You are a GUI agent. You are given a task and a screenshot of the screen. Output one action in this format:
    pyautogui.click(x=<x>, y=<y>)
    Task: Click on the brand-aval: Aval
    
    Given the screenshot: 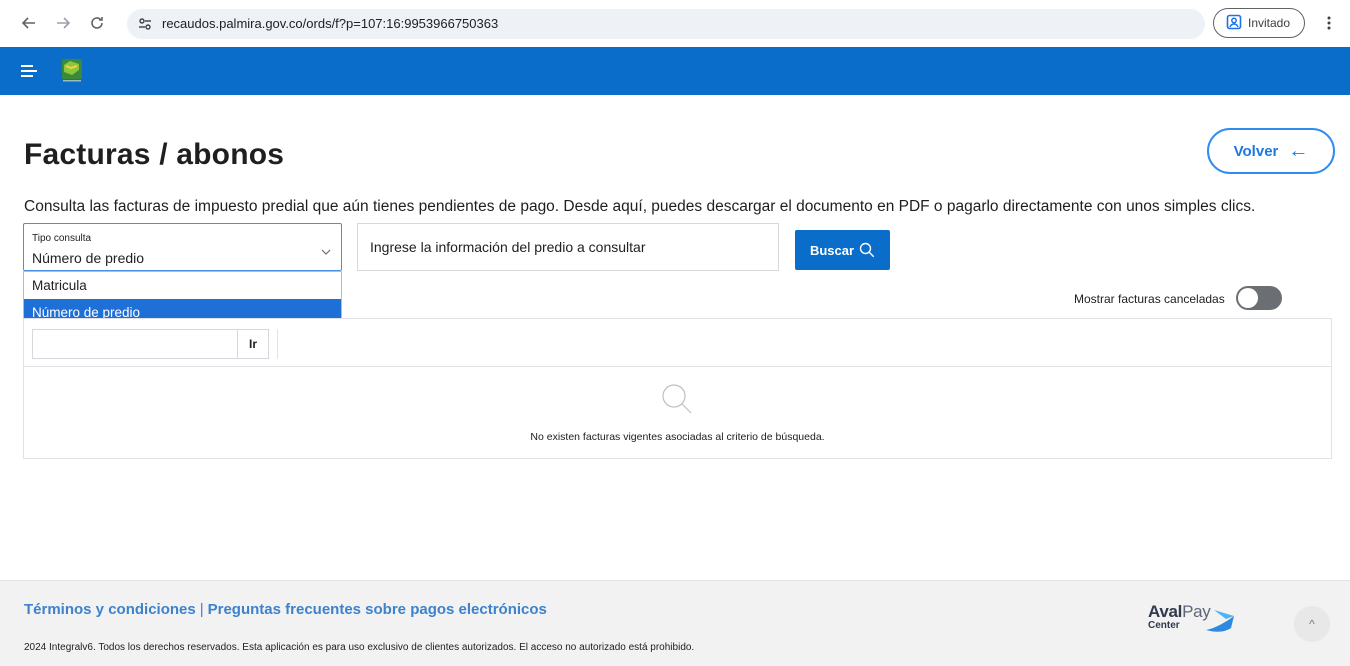 What is the action you would take?
    pyautogui.click(x=1165, y=611)
    